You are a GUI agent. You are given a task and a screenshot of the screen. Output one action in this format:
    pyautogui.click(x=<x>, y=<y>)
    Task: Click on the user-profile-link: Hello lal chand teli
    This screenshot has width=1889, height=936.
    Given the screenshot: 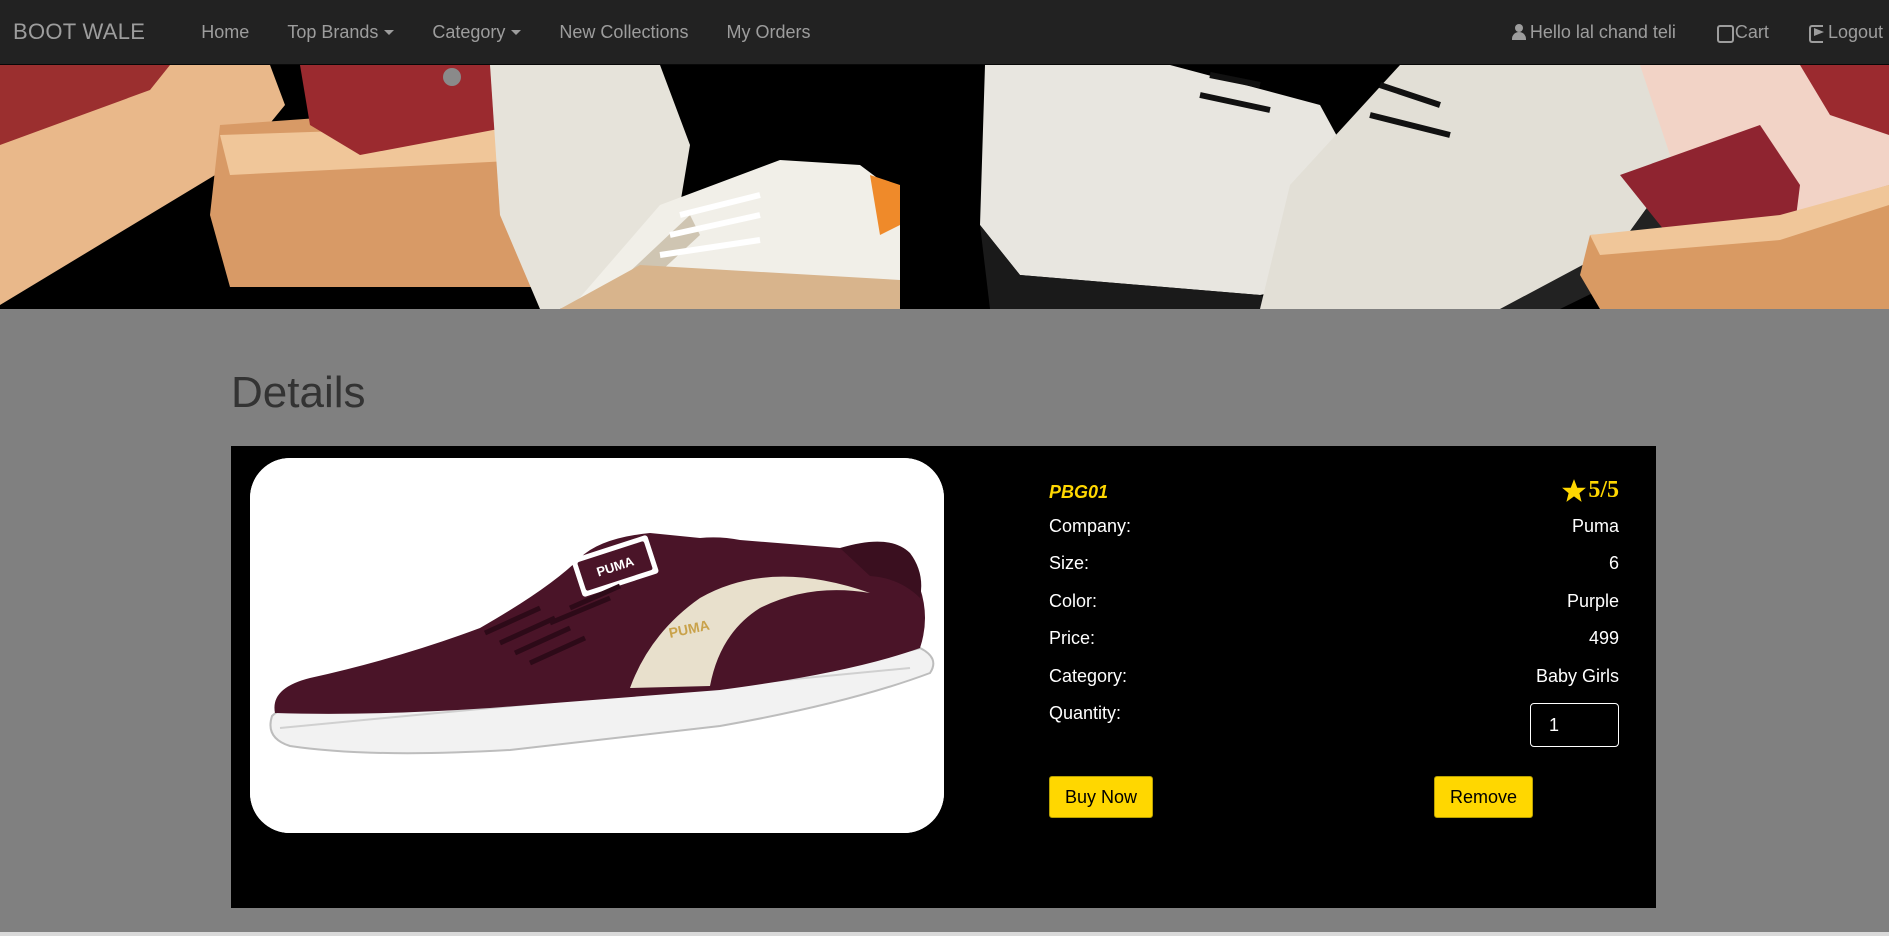 What is the action you would take?
    pyautogui.click(x=1591, y=32)
    